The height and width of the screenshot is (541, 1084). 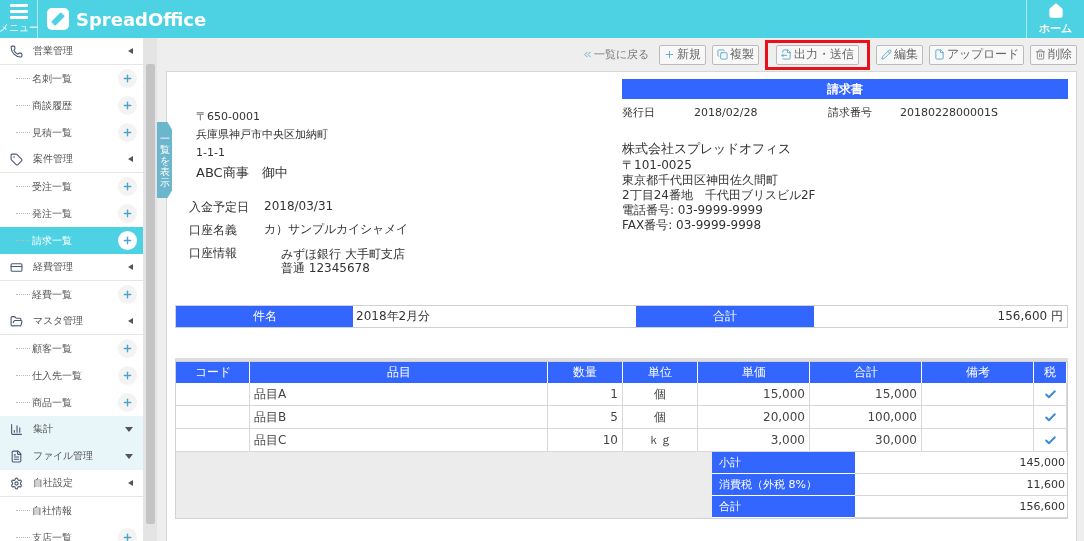 What do you see at coordinates (585, 394) in the screenshot?
I see `table-cell: 1` at bounding box center [585, 394].